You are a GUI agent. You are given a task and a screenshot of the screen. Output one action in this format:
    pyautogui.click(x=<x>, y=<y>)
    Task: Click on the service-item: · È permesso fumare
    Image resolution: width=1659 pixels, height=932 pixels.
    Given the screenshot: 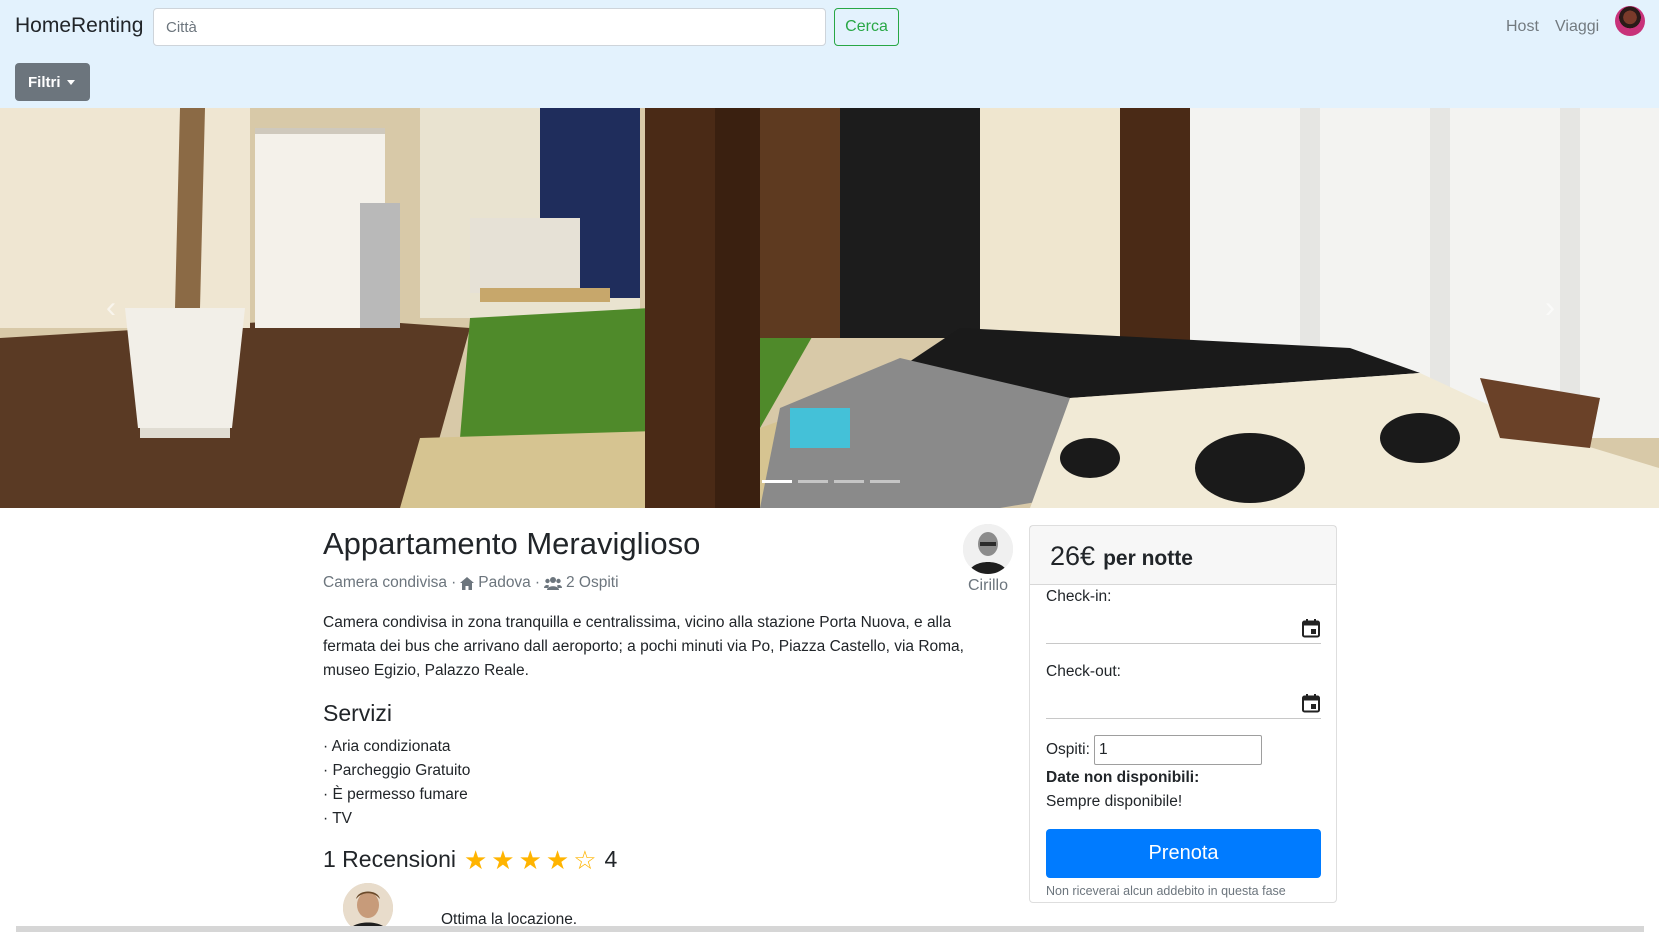 What is the action you would take?
    pyautogui.click(x=395, y=794)
    